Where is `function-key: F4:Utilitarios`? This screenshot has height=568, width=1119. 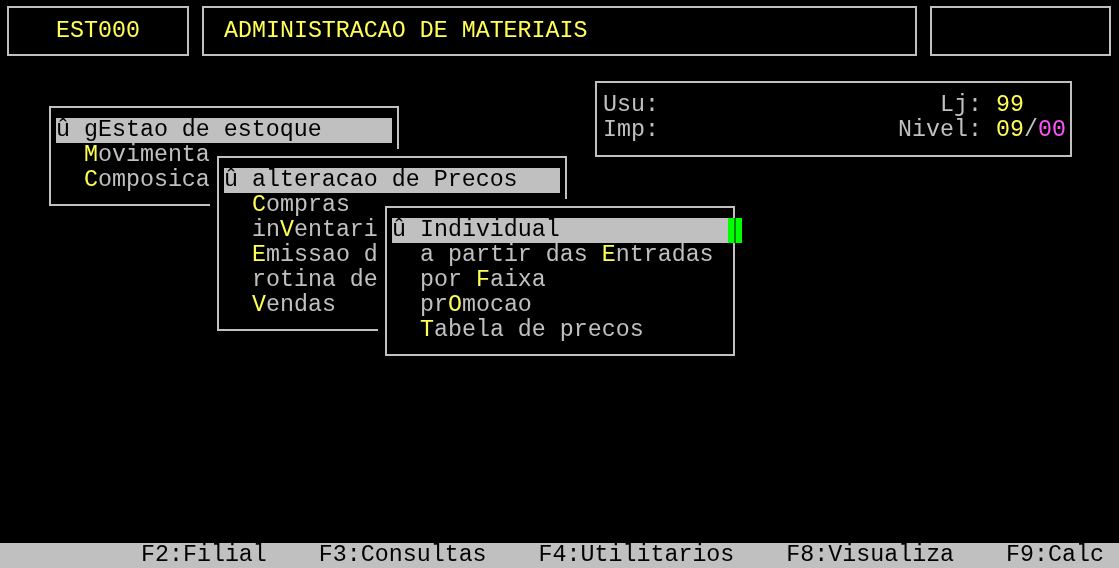 function-key: F4:Utilitarios is located at coordinates (636, 555).